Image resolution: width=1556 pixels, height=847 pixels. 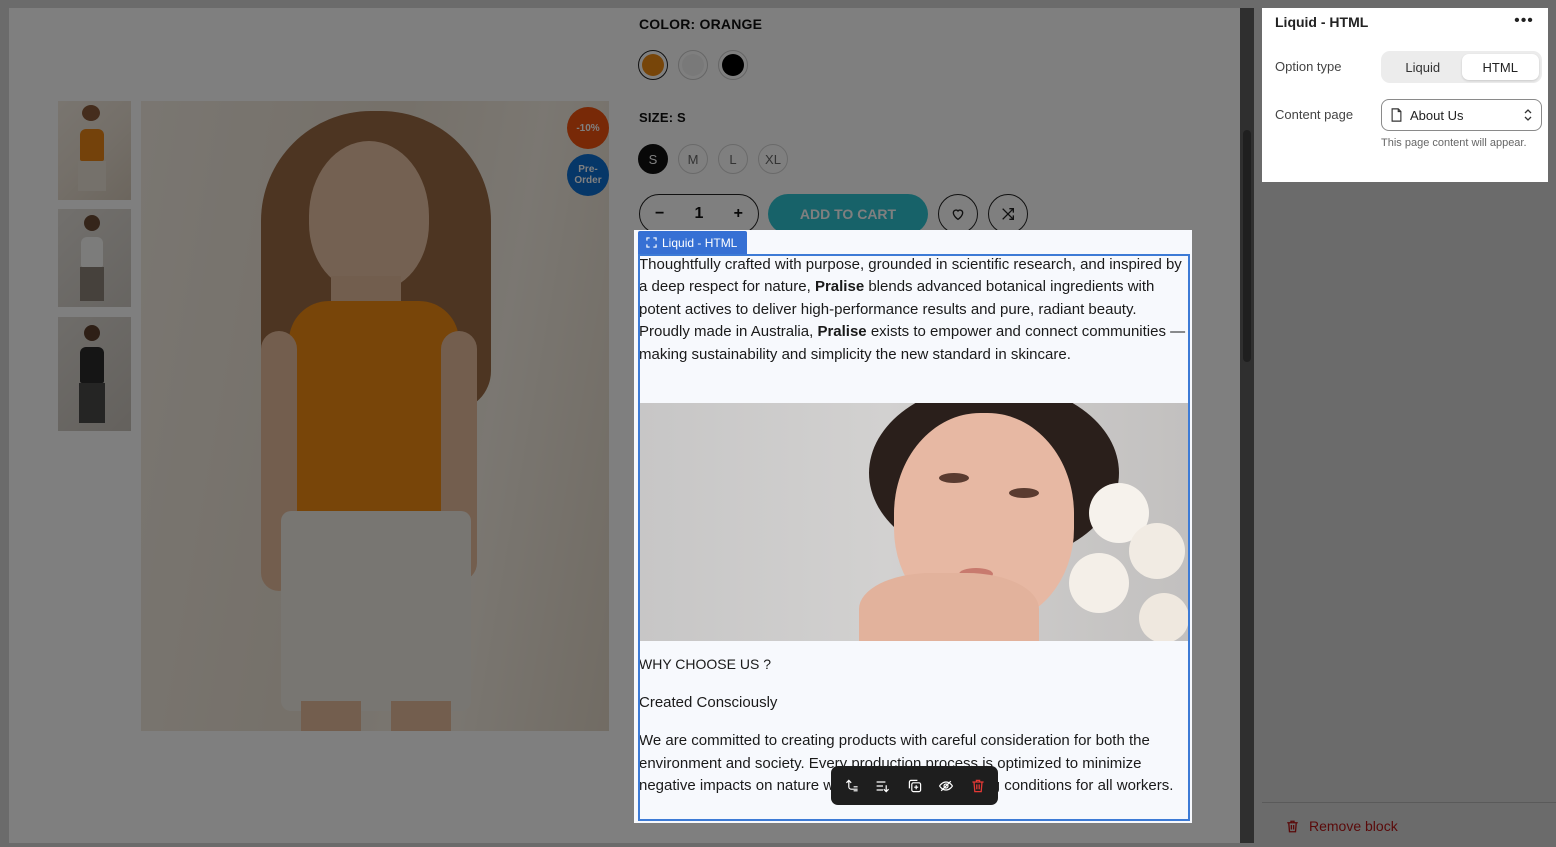 What do you see at coordinates (1247, 246) in the screenshot?
I see `preview-scrollbar-thumb` at bounding box center [1247, 246].